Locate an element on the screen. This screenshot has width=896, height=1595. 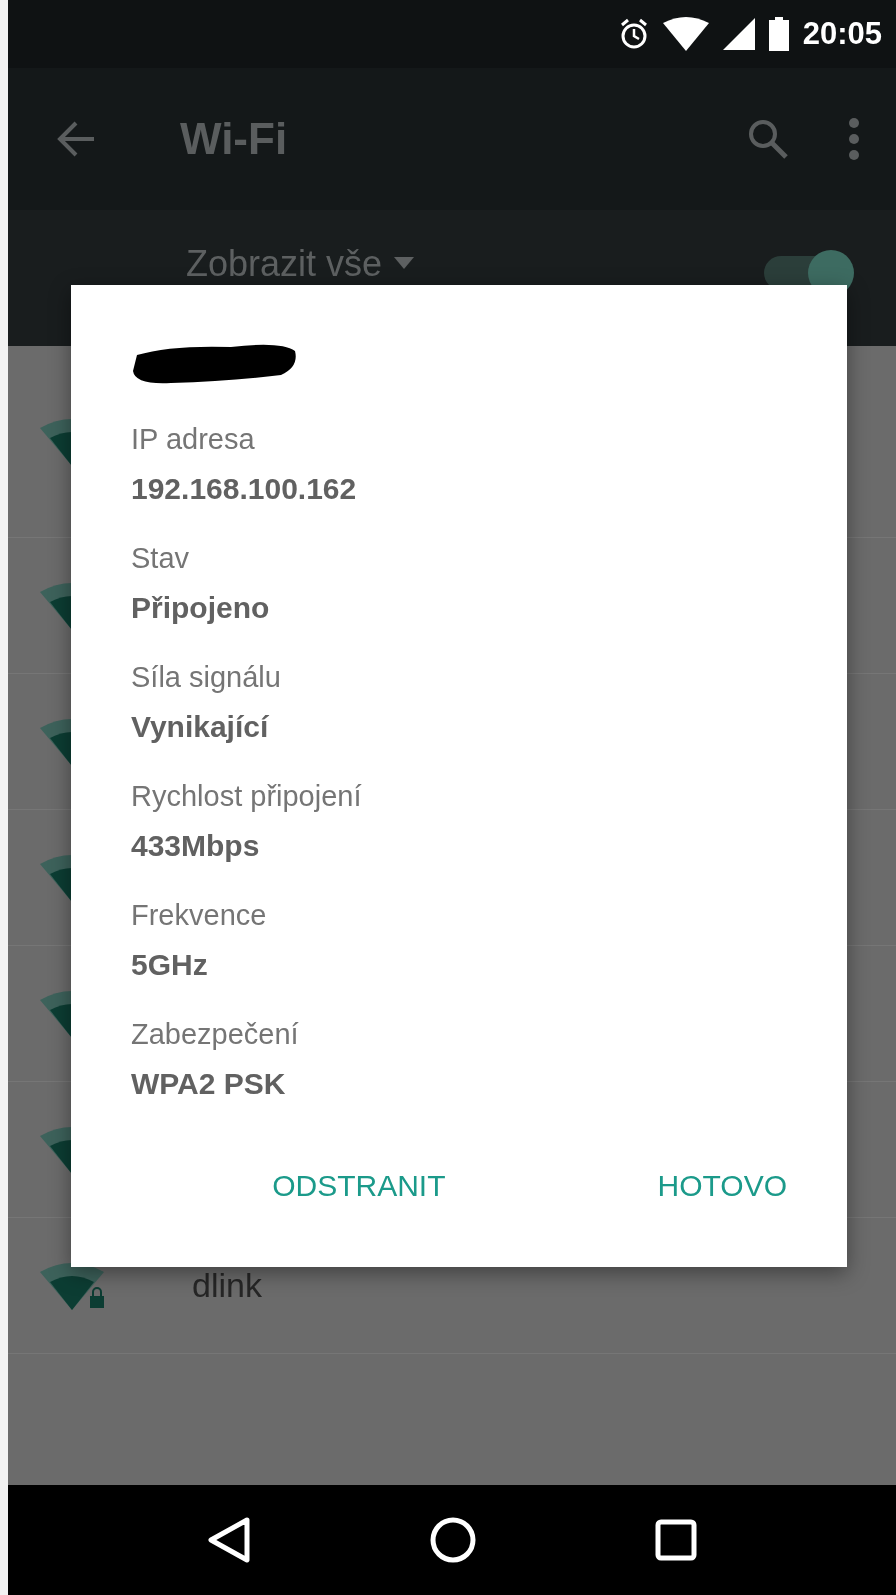
wifi-signal-icon is located at coordinates (685, 34).